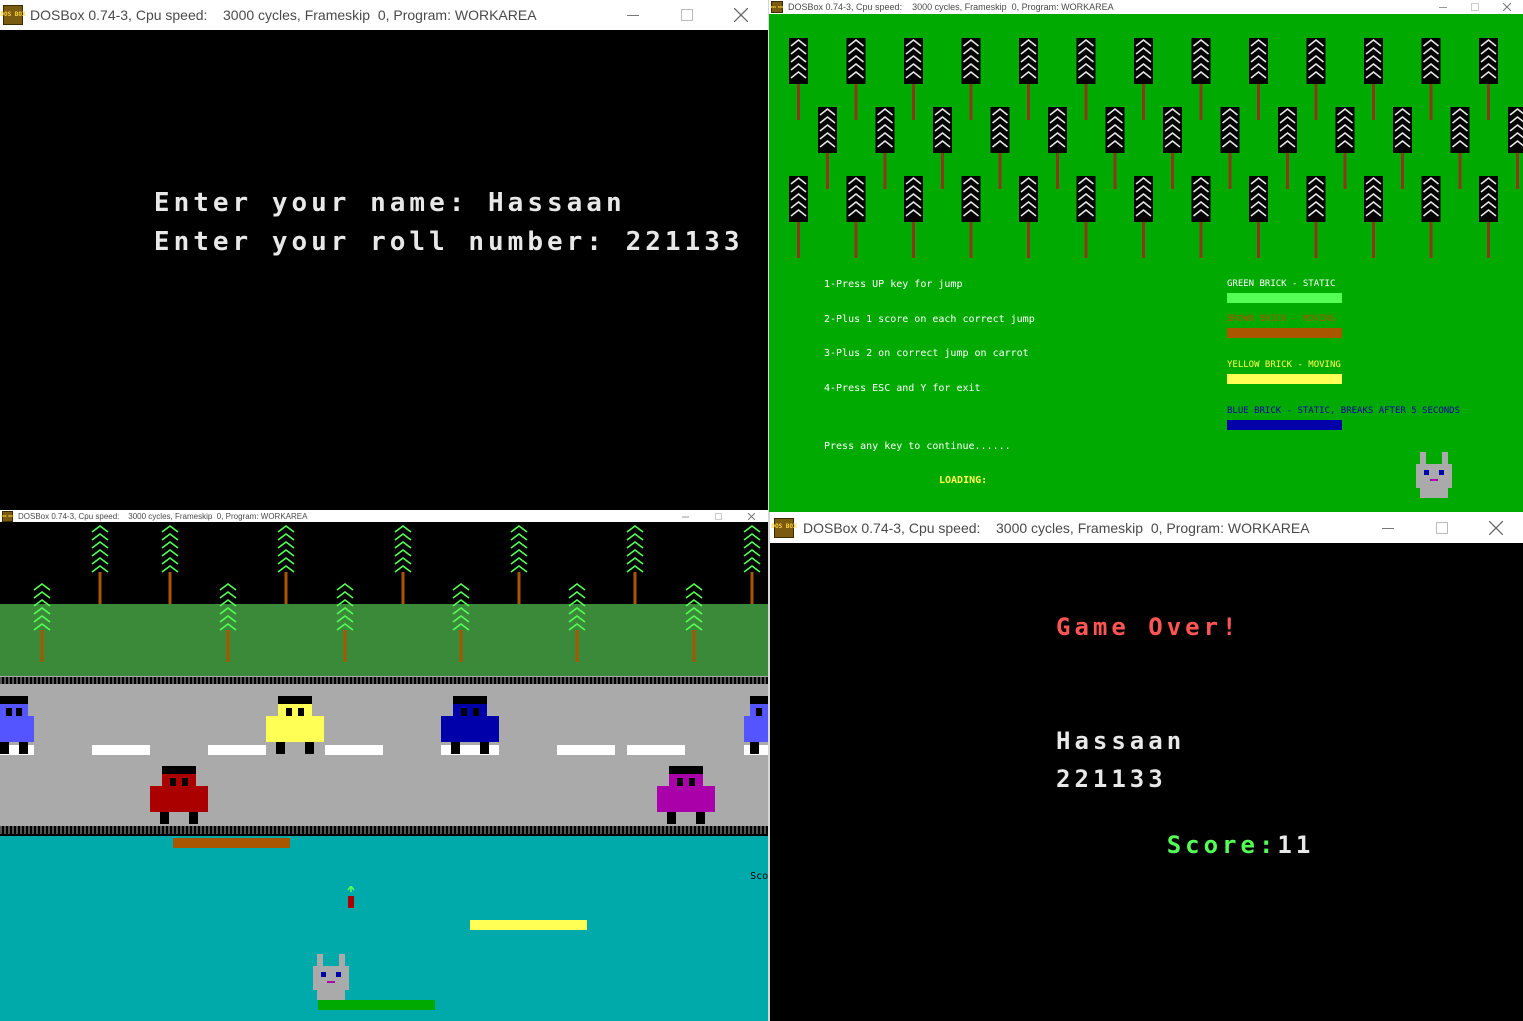 This screenshot has height=1021, width=1523. What do you see at coordinates (741, 876) in the screenshot?
I see `score-display: Score: 0` at bounding box center [741, 876].